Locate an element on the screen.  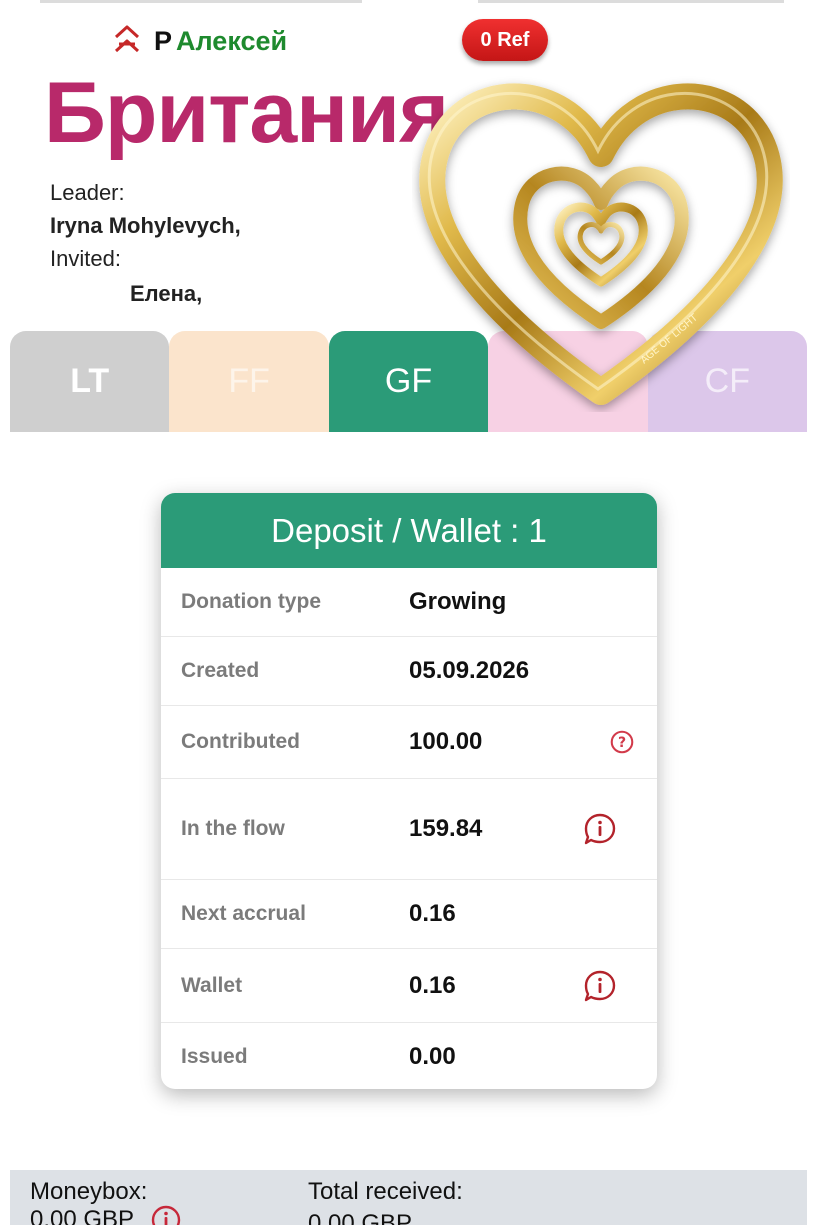
invited-label: Invited: is located at coordinates (85, 258).